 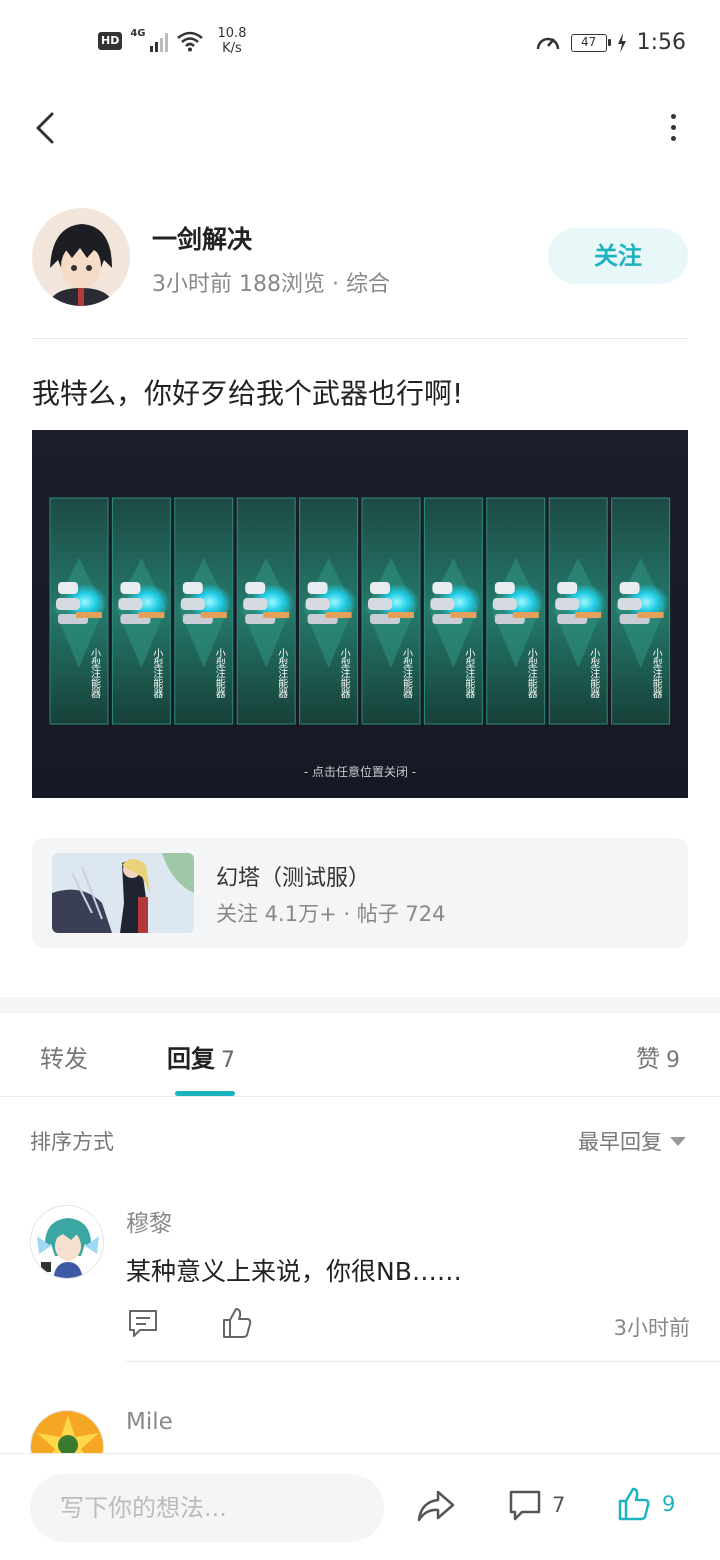 I want to click on author-avatar, so click(x=81, y=257).